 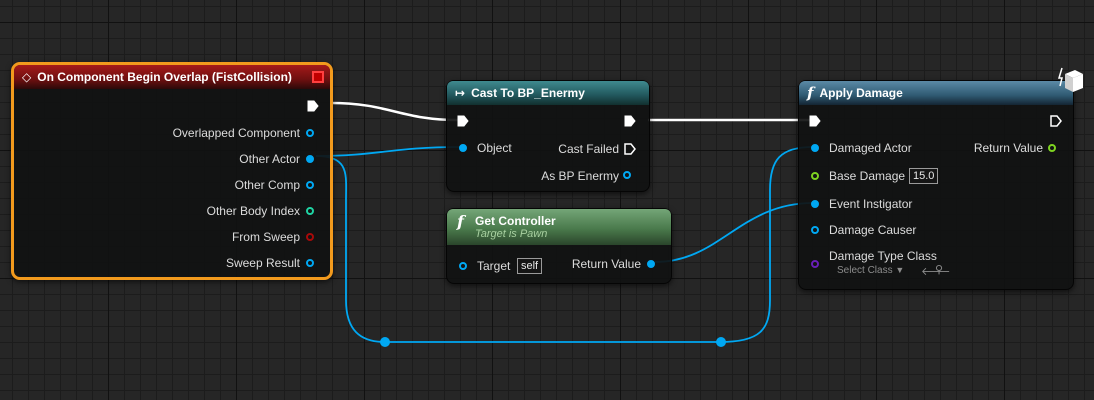 What do you see at coordinates (588, 149) in the screenshot?
I see `pin-label-cast-failed: Cast Failed` at bounding box center [588, 149].